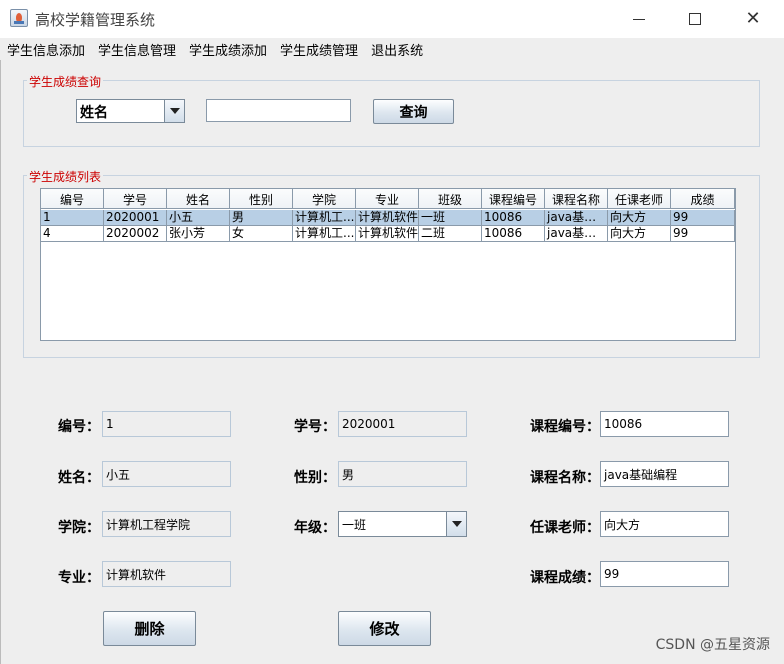  Describe the element at coordinates (396, 49) in the screenshot. I see `menu-exit: 退出系统` at that location.